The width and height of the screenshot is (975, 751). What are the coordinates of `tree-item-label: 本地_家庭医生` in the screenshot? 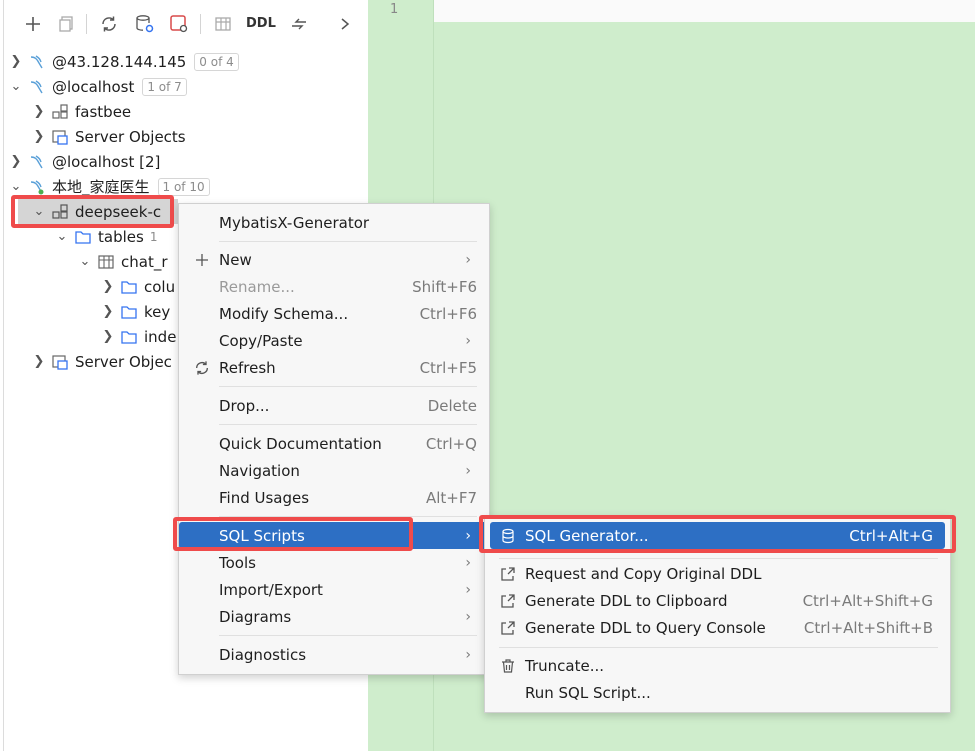 It's located at (101, 187).